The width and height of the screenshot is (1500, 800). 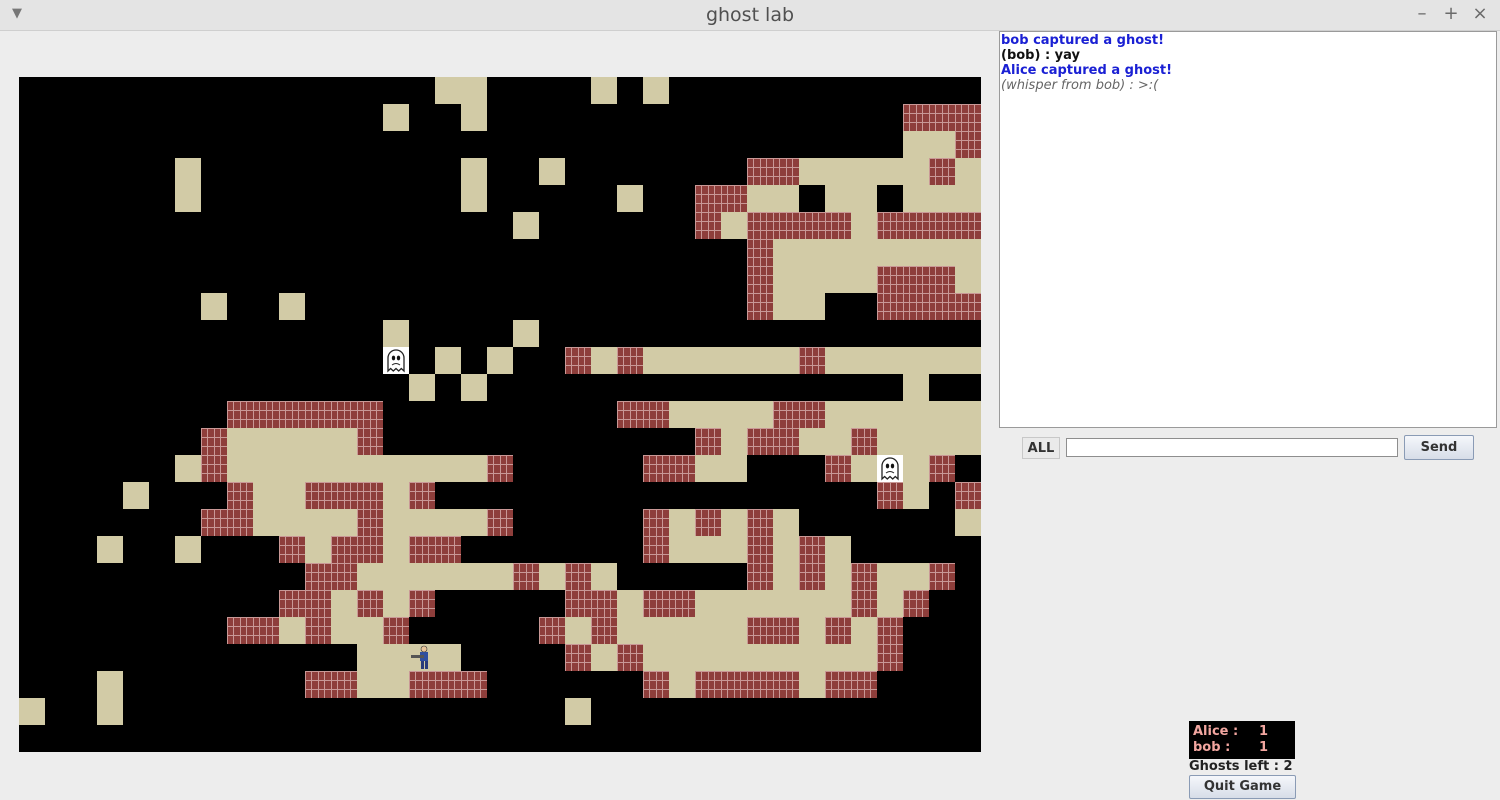 What do you see at coordinates (1439, 447) in the screenshot?
I see `send-button: Send` at bounding box center [1439, 447].